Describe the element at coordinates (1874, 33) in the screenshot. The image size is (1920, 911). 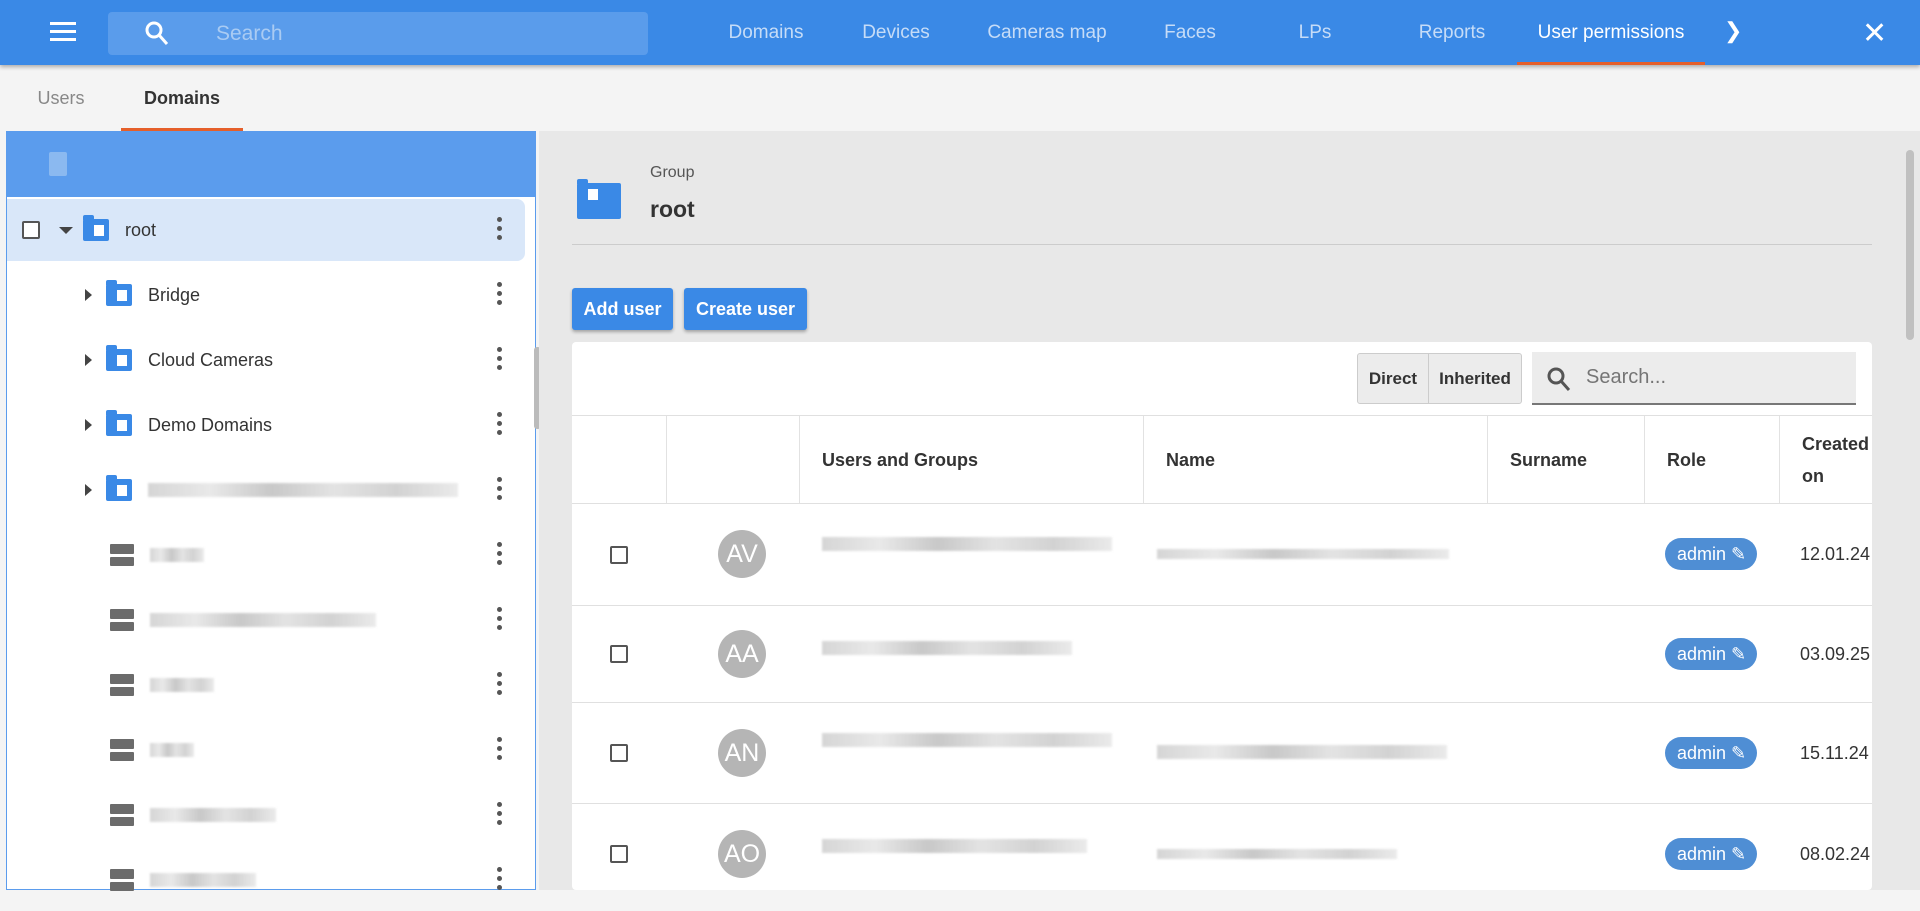
I see `close-icon: ✕` at that location.